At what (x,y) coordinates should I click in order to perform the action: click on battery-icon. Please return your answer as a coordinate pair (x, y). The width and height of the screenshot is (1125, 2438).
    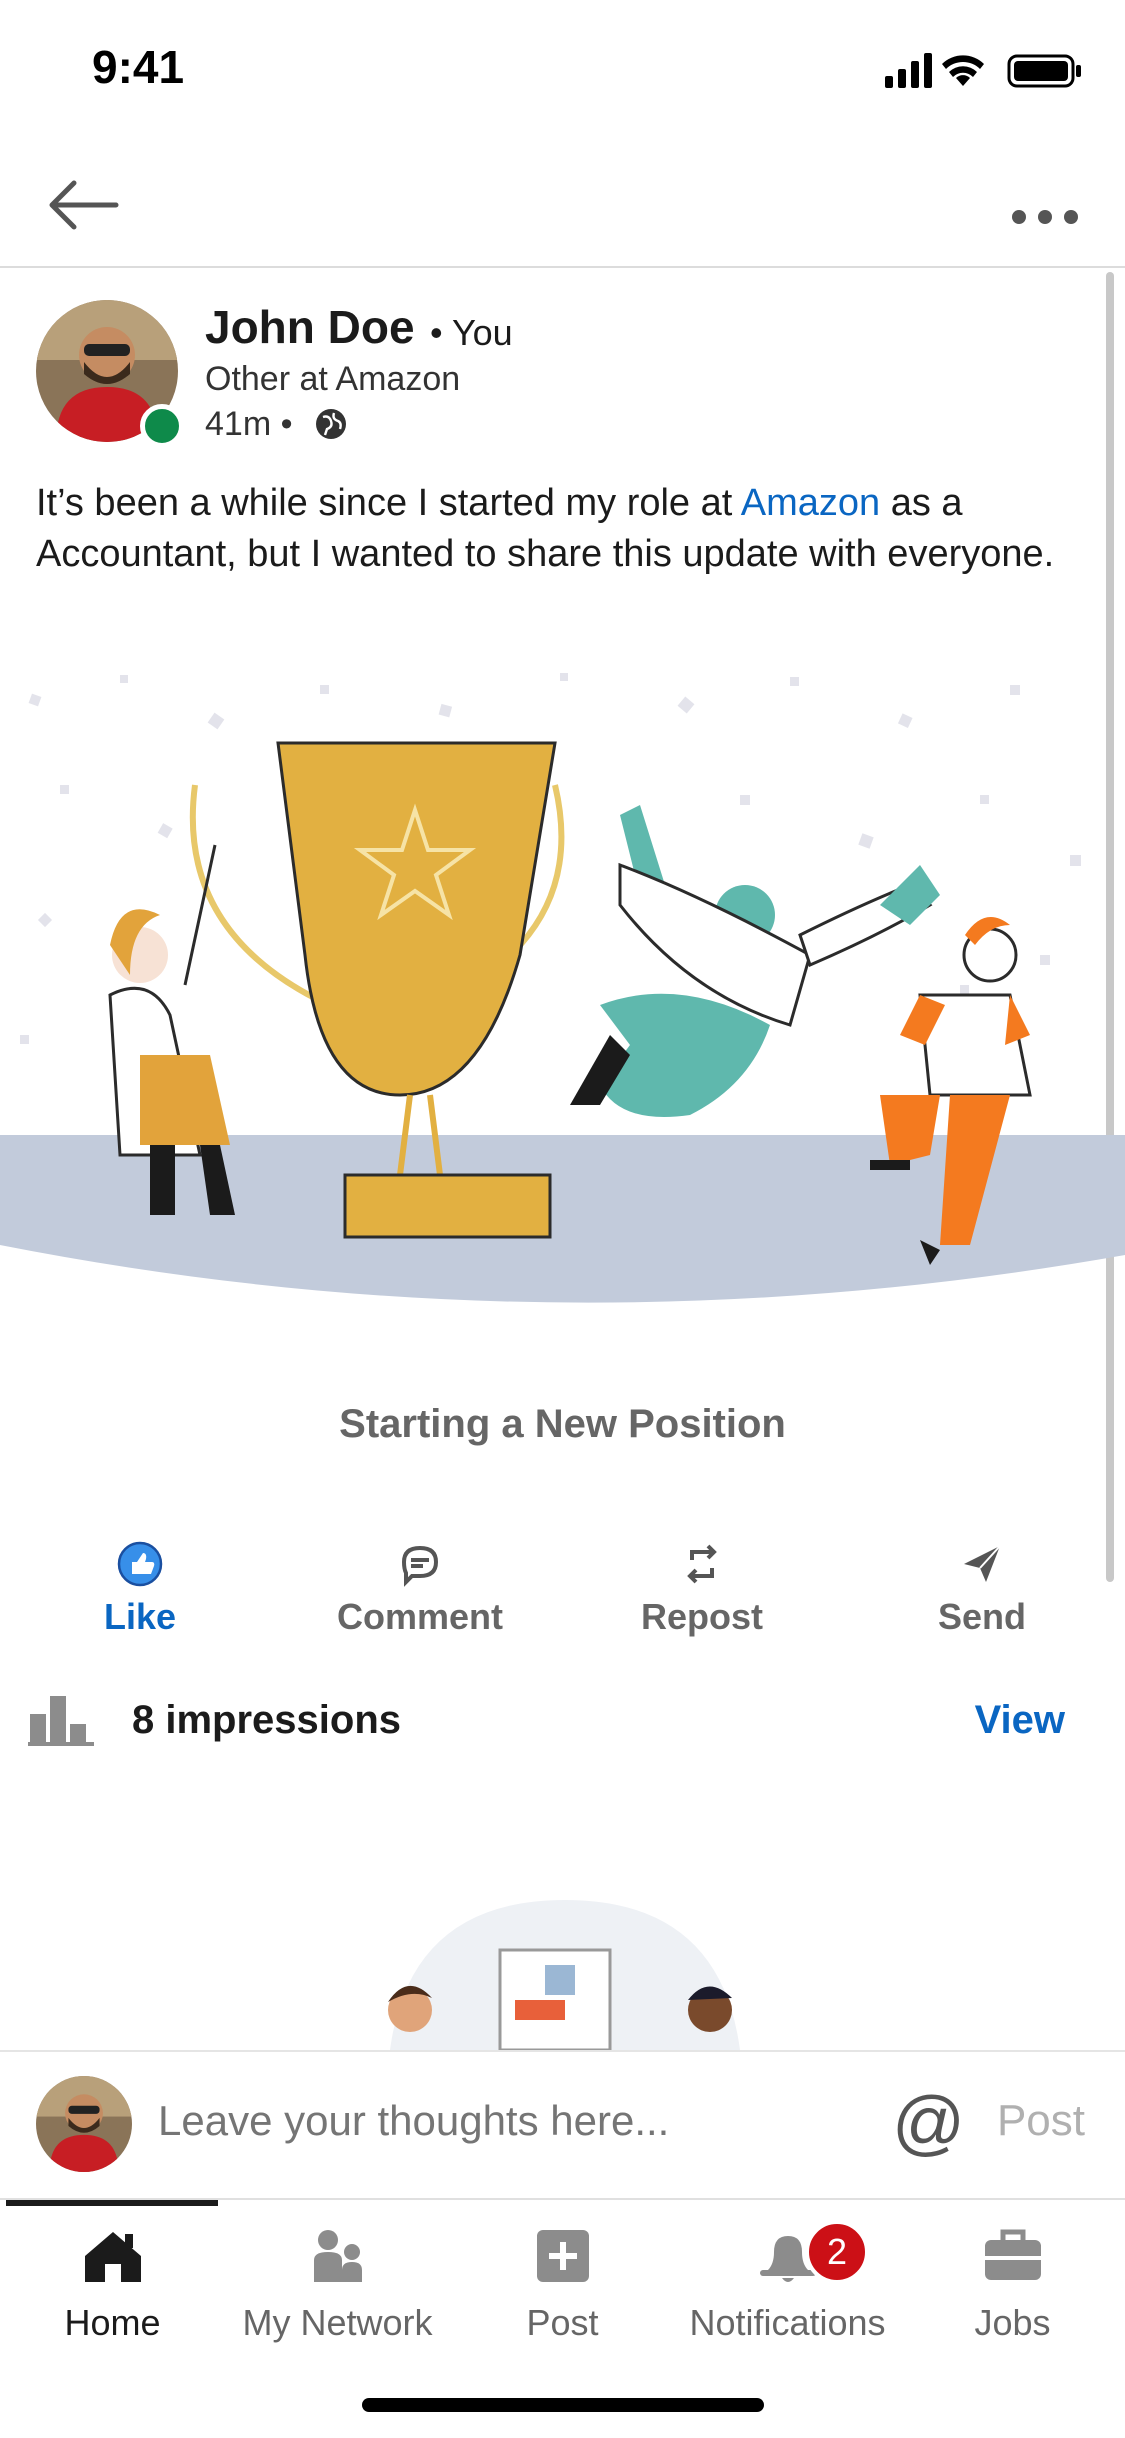
    Looking at the image, I should click on (1044, 71).